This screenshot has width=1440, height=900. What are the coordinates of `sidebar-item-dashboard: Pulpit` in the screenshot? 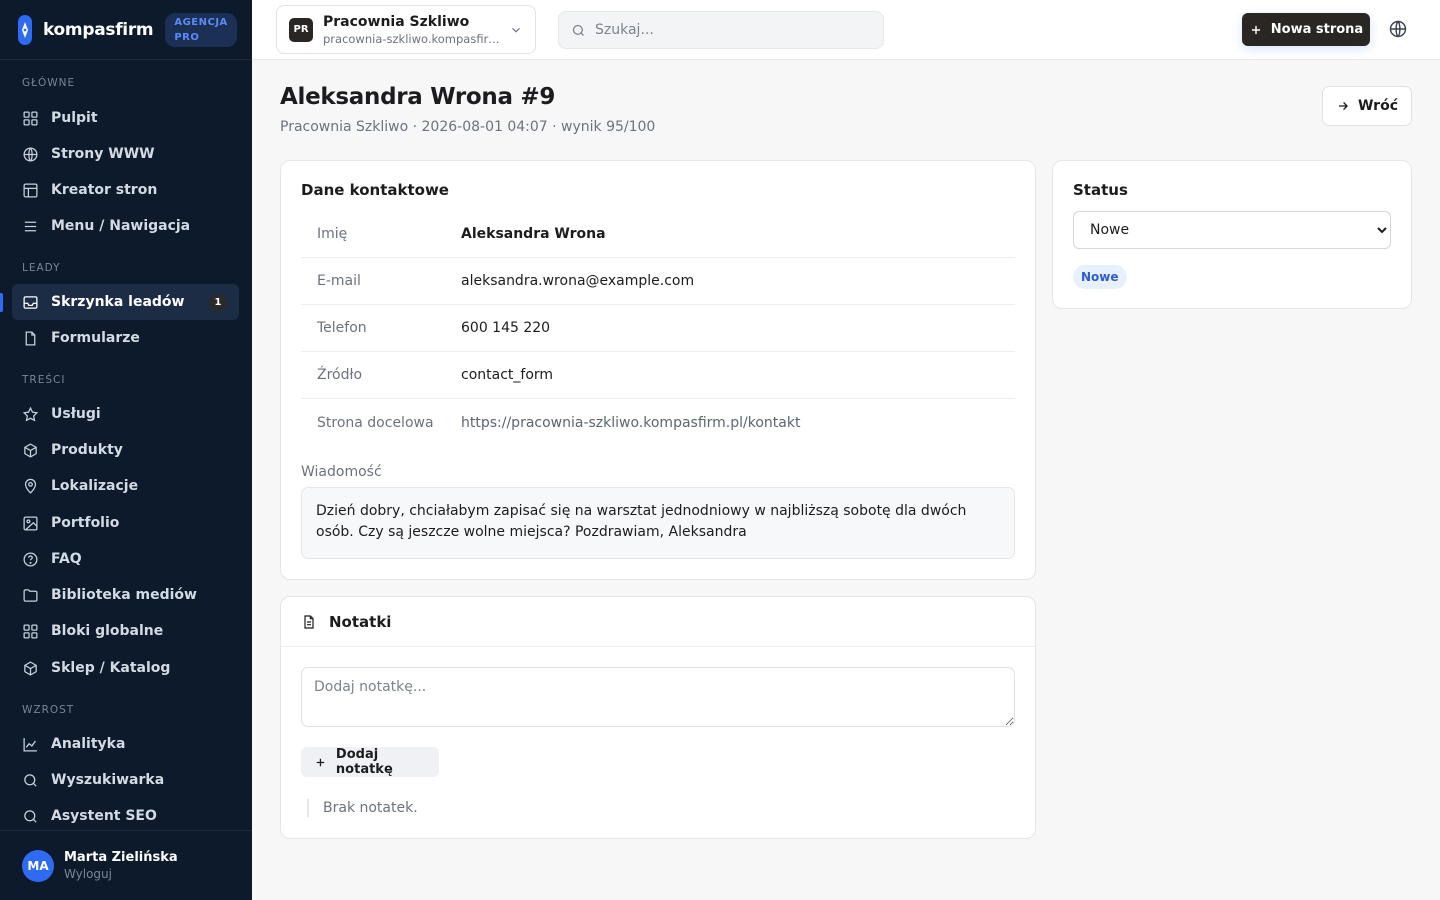 It's located at (125, 118).